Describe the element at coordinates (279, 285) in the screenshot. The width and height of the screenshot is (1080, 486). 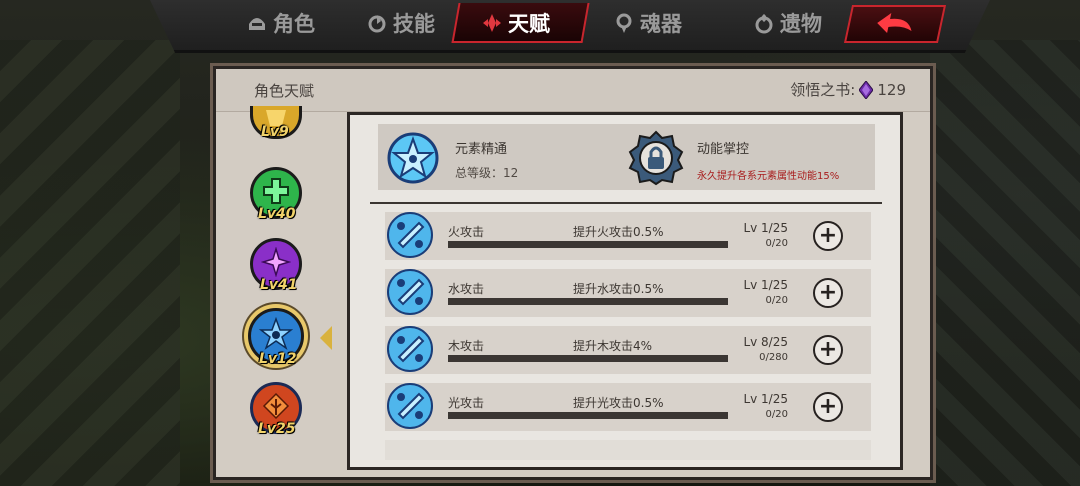
I see `character-level: Lv41` at that location.